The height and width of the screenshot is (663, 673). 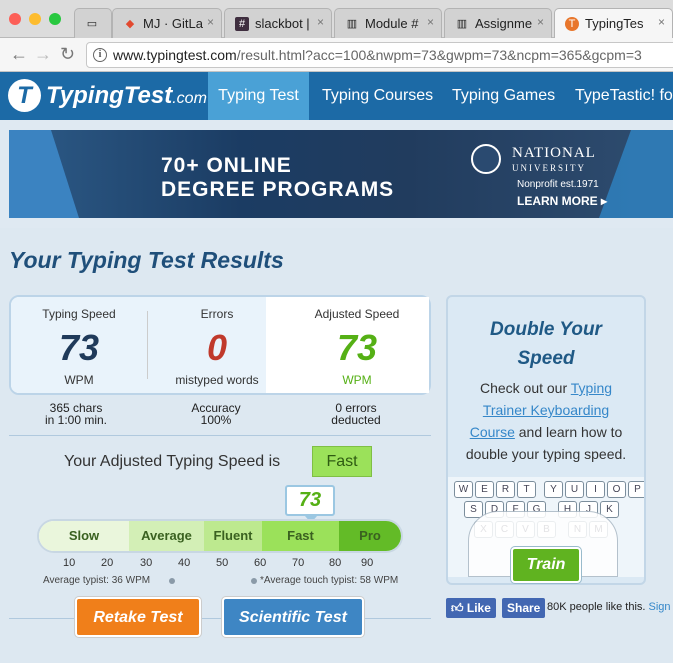 What do you see at coordinates (342, 461) in the screenshot?
I see `speed-rating-badge: Fast` at bounding box center [342, 461].